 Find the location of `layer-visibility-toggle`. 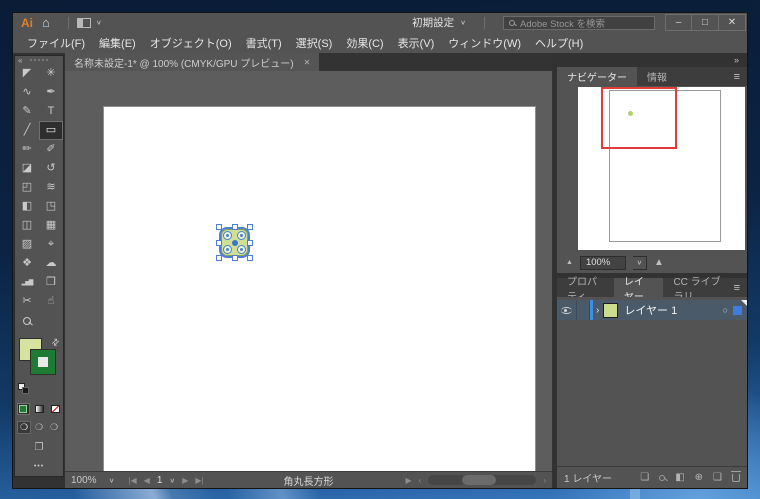

layer-visibility-toggle is located at coordinates (567, 310).